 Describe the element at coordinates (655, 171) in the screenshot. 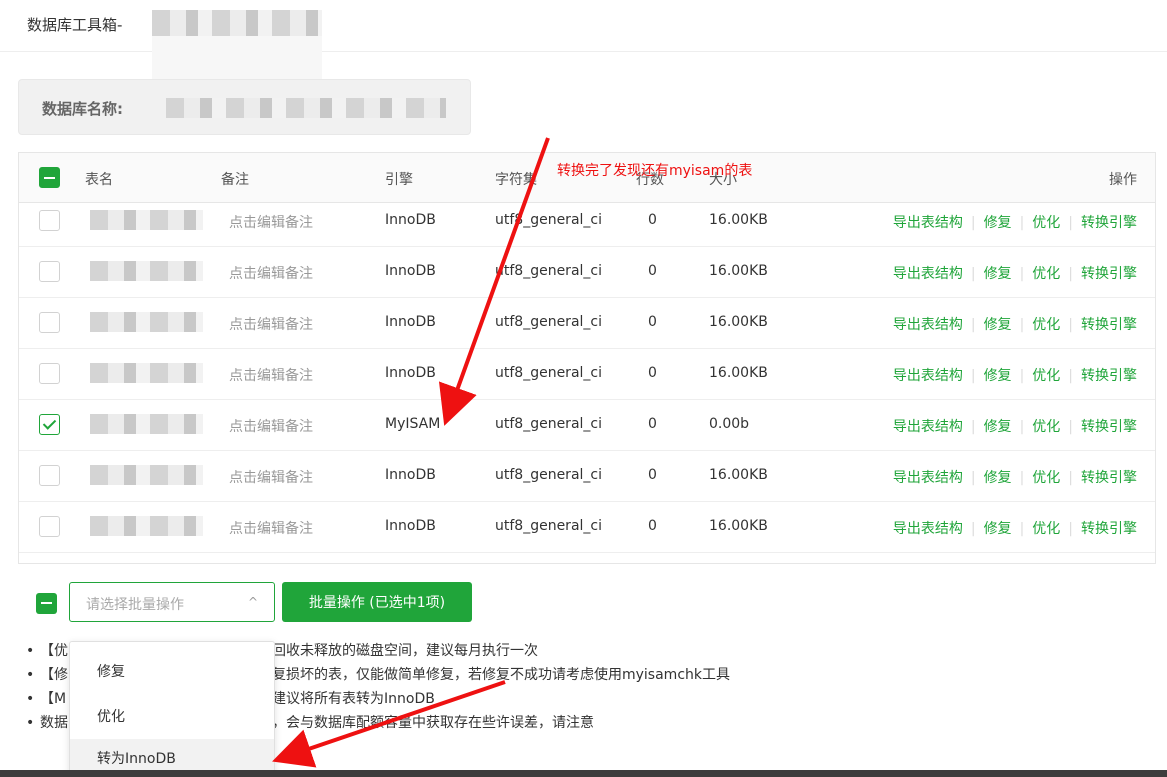

I see `annotation-text: 转换完了发现还有myisam的表` at that location.